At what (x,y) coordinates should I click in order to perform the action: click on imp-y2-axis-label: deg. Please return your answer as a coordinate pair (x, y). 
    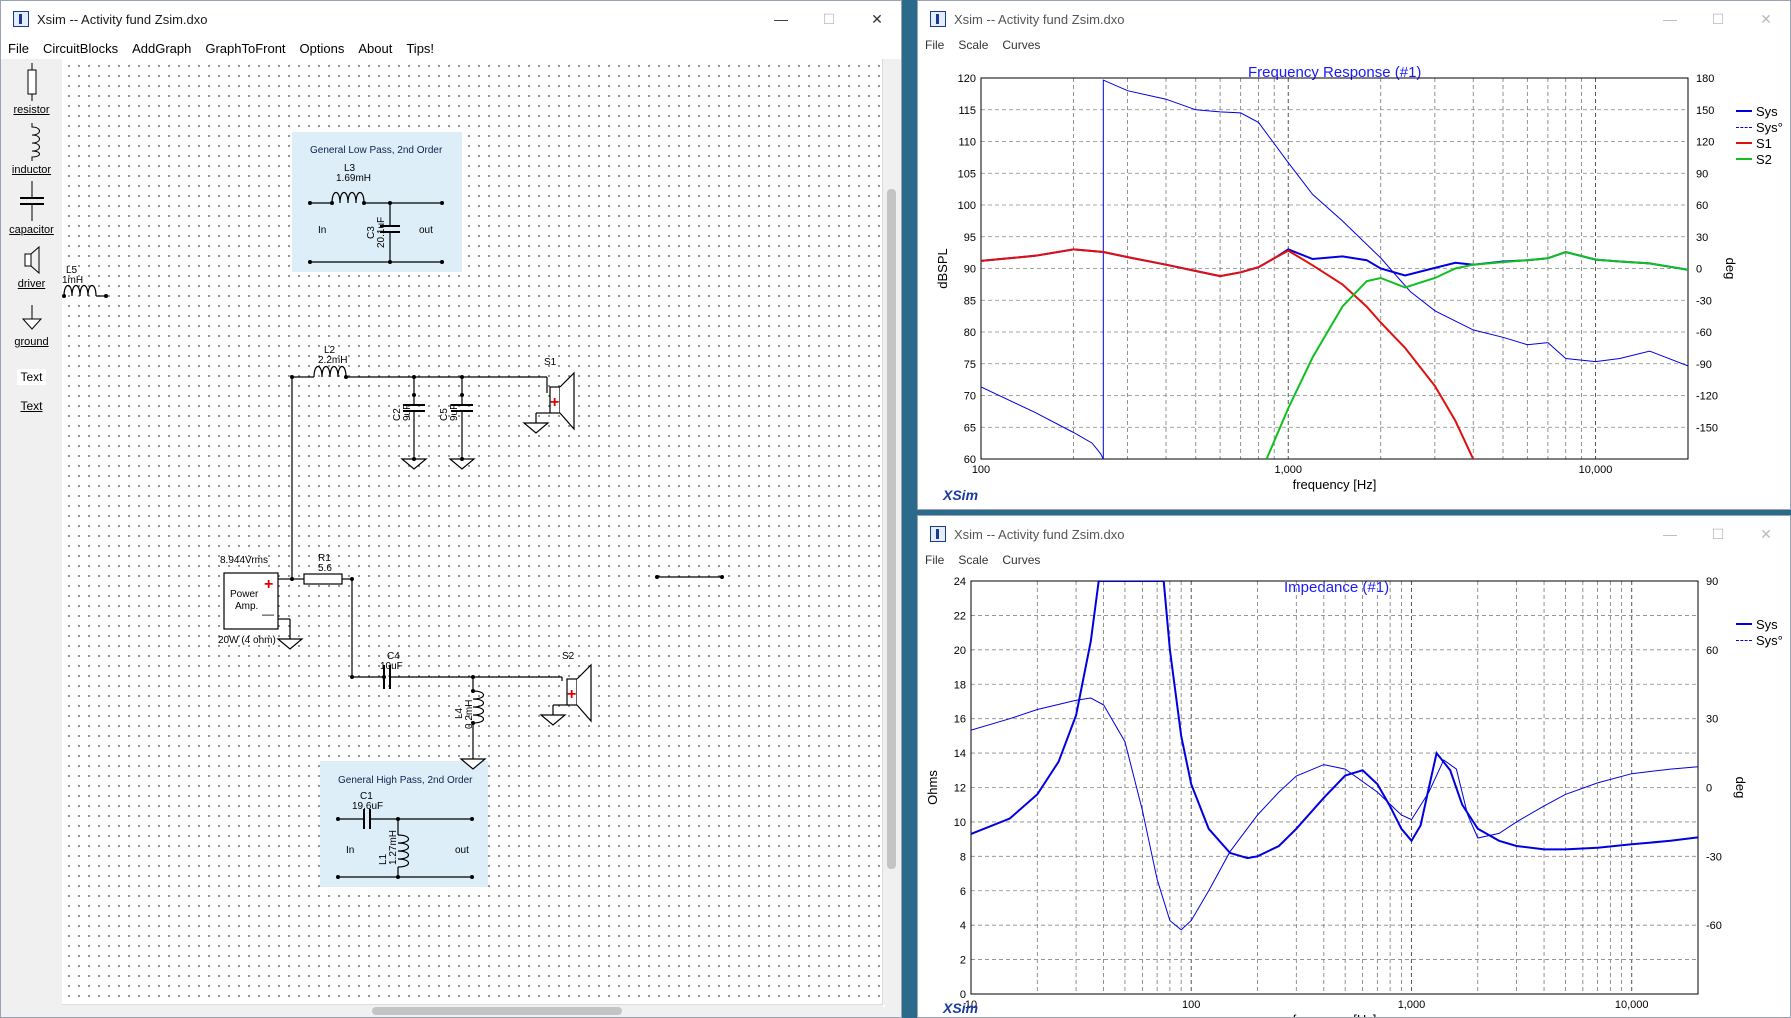
    Looking at the image, I should click on (1740, 788).